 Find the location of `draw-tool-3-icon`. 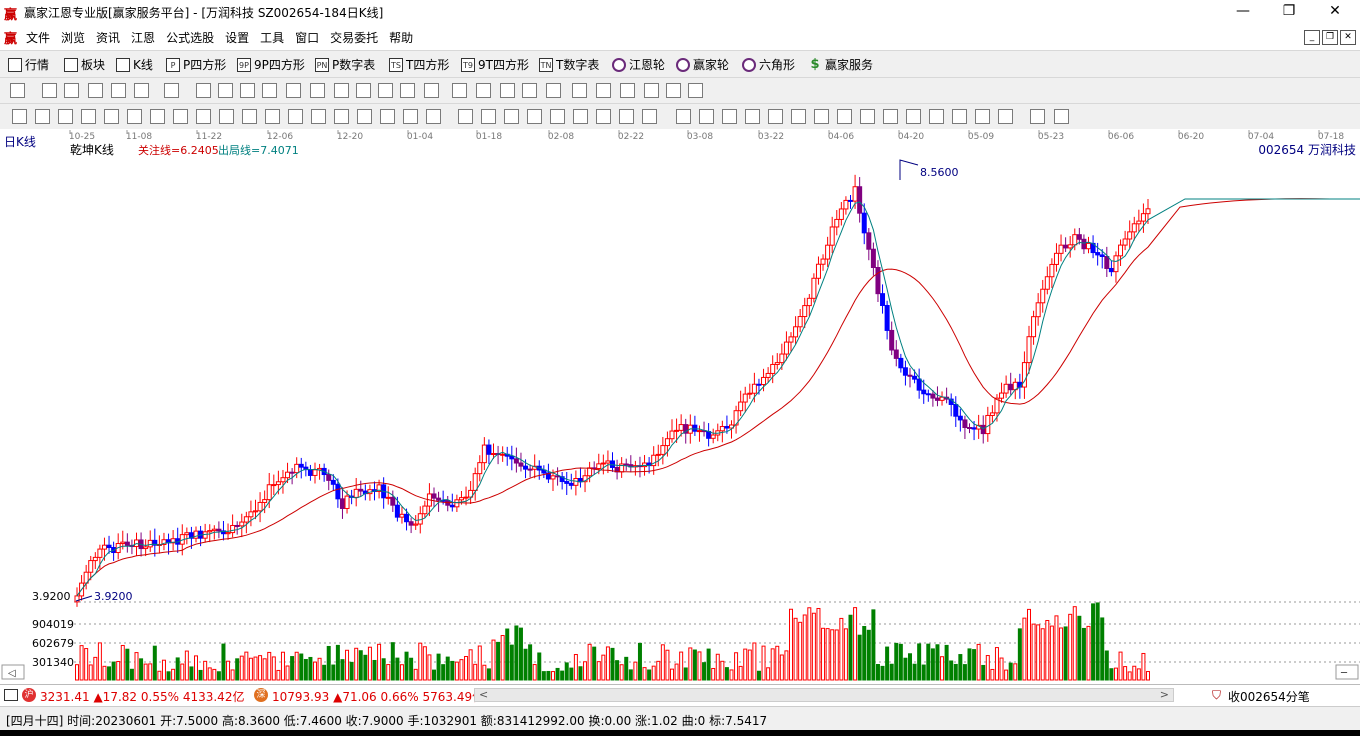

draw-tool-3-icon is located at coordinates (71, 90).